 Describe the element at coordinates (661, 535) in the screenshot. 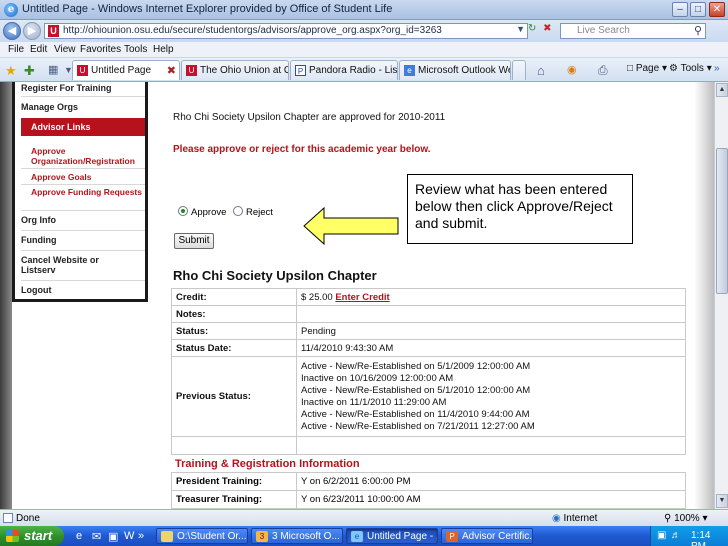

I see `network-icon: ▣` at that location.